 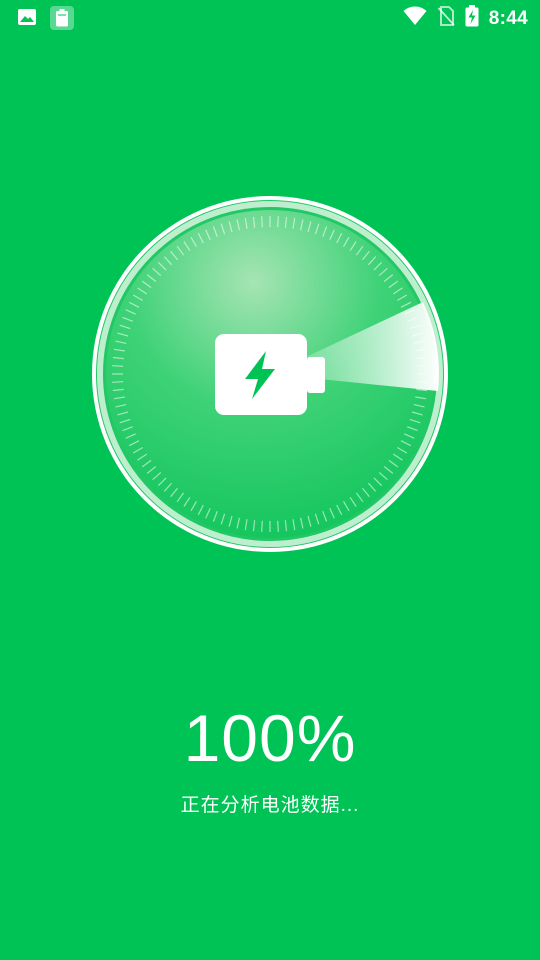 What do you see at coordinates (446, 18) in the screenshot?
I see `no-sim-icon` at bounding box center [446, 18].